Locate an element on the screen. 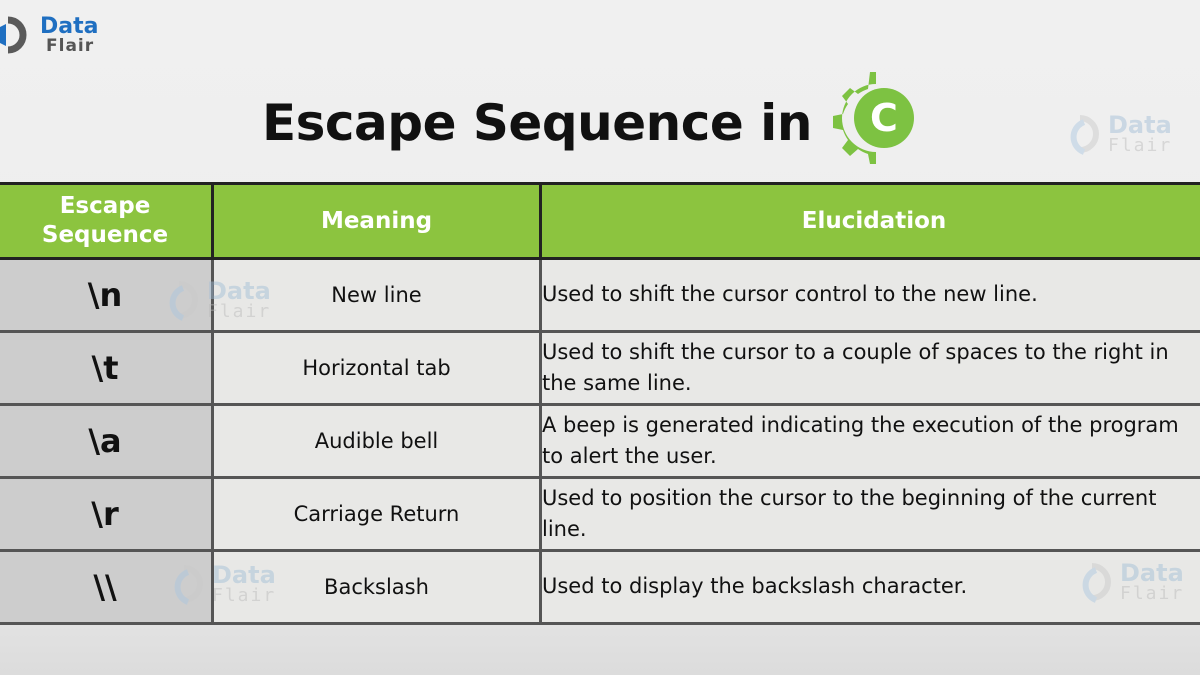  cell-meaning: New line is located at coordinates (376, 295).